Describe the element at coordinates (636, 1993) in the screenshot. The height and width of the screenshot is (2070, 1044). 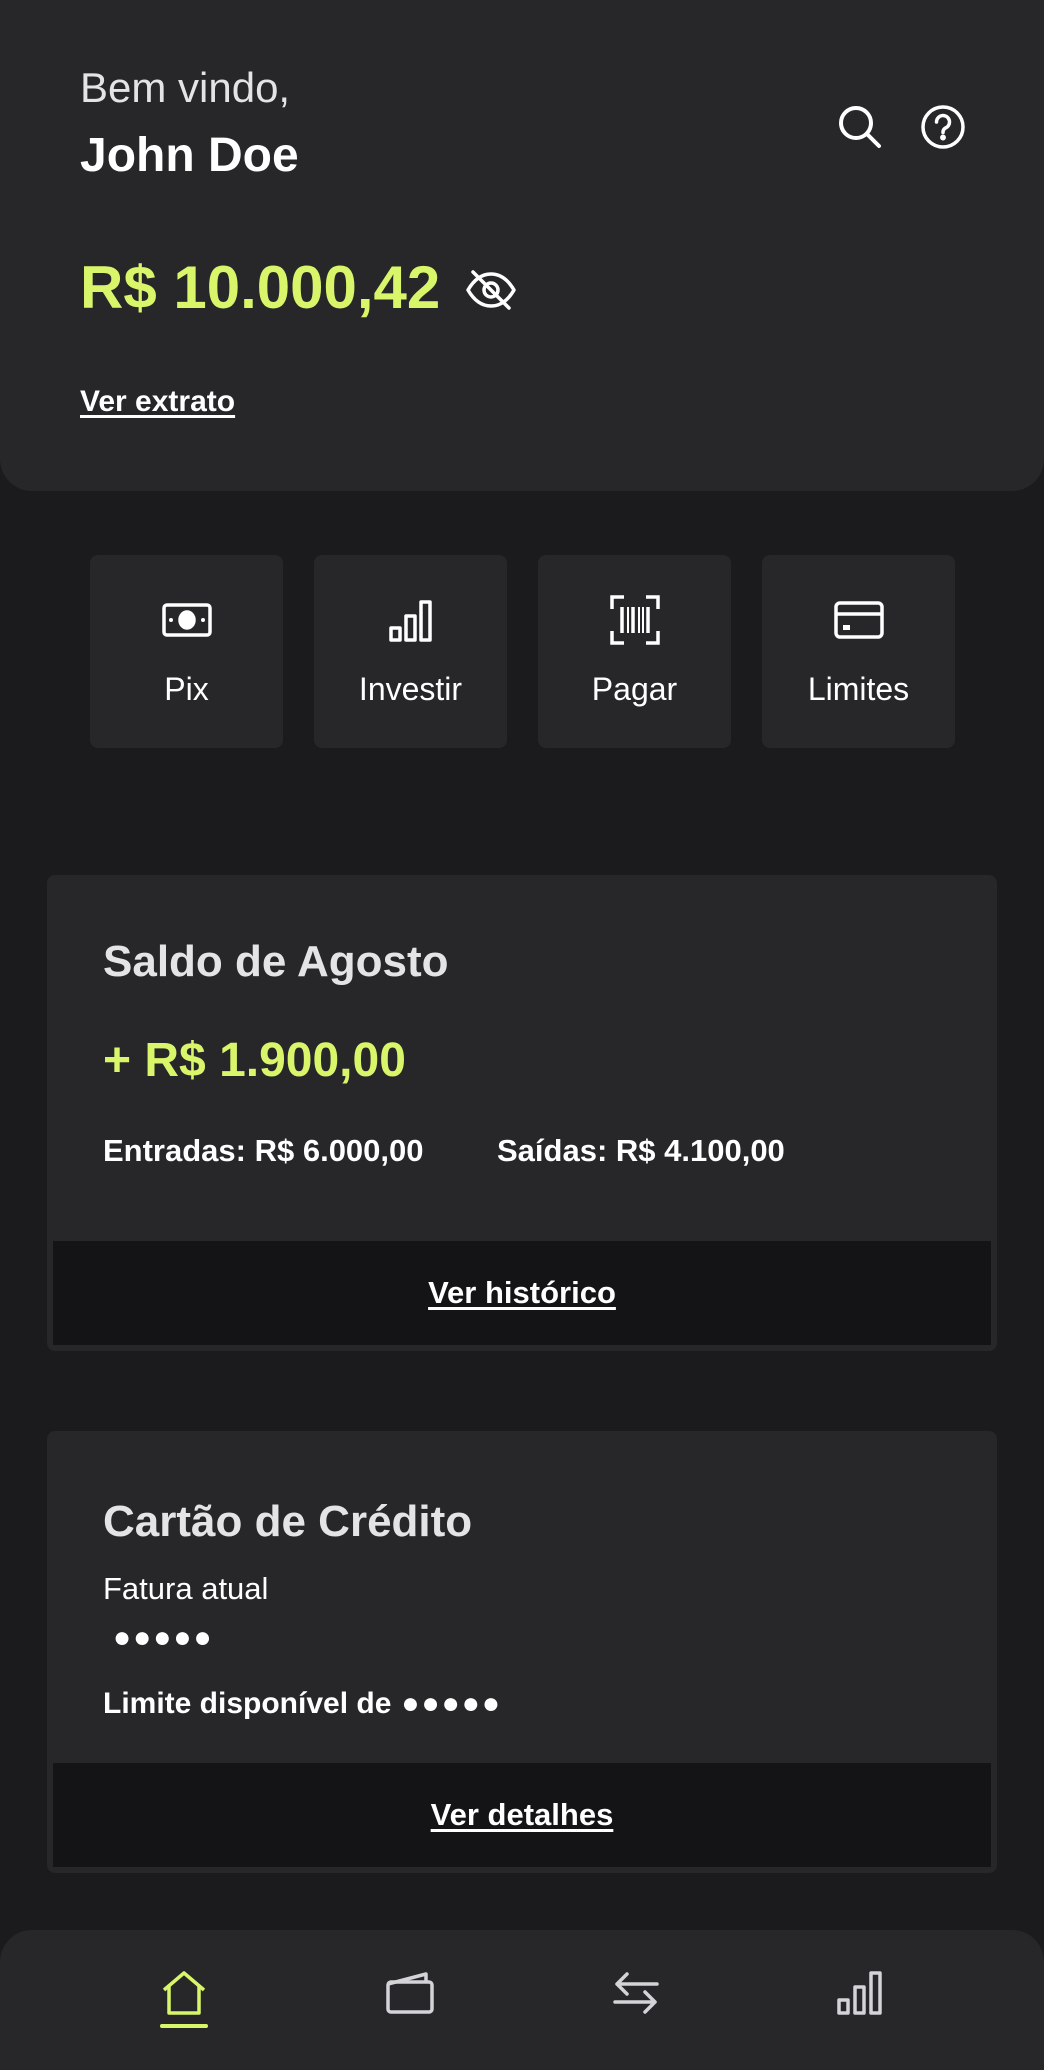
I see `transfer-icon` at that location.